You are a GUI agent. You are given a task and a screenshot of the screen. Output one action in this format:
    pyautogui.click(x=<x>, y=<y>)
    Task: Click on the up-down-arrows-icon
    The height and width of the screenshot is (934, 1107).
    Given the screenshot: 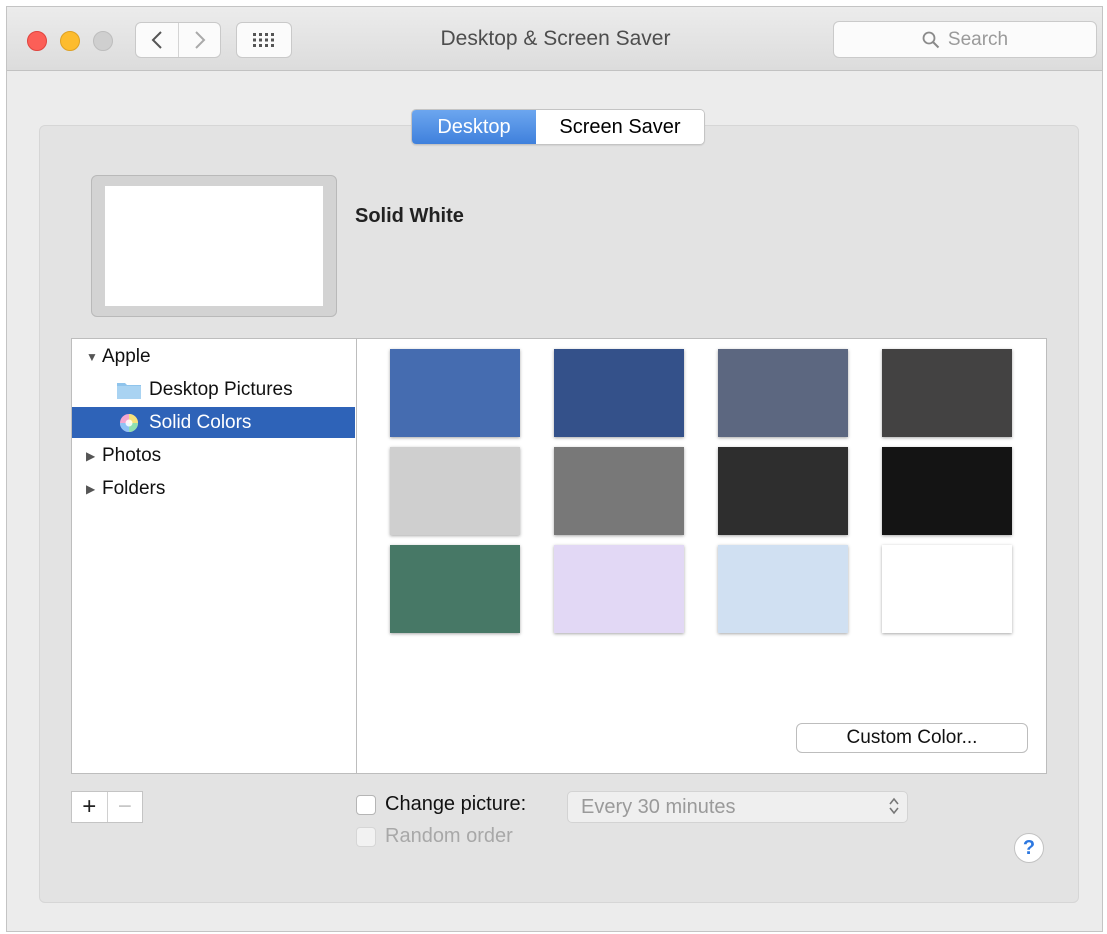 What is the action you would take?
    pyautogui.click(x=894, y=806)
    